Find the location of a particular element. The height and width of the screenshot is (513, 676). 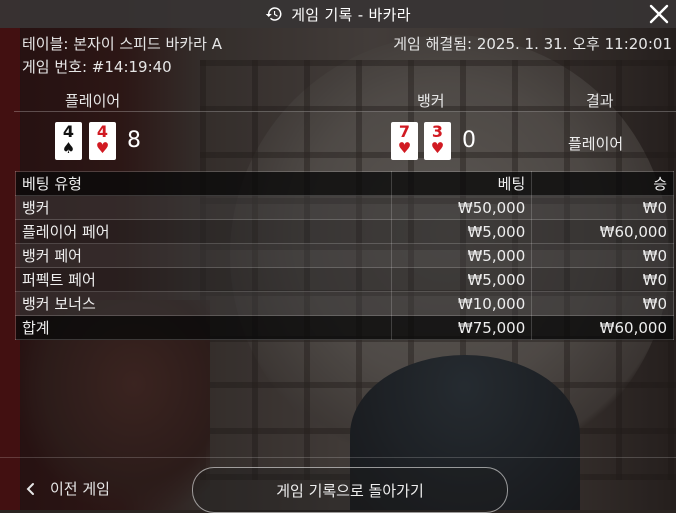

table-row: 플레이어 페어 ₩5,000 ₩60,000 is located at coordinates (344, 231).